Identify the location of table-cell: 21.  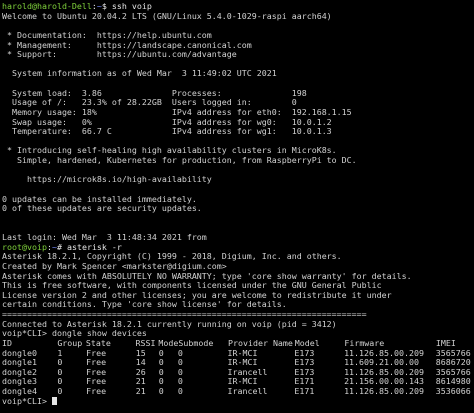
(140, 391).